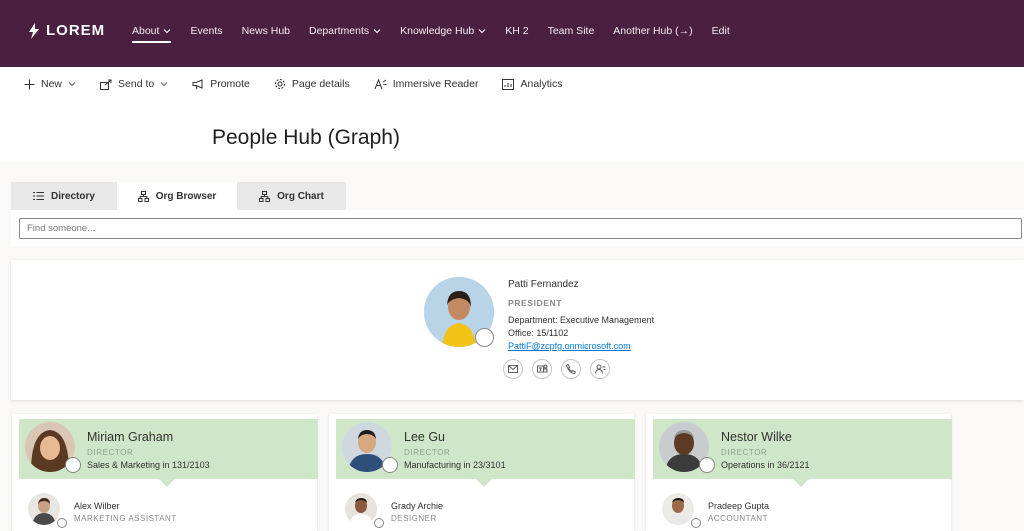 This screenshot has width=1024, height=531. I want to click on logo-text: LOREM, so click(76, 30).